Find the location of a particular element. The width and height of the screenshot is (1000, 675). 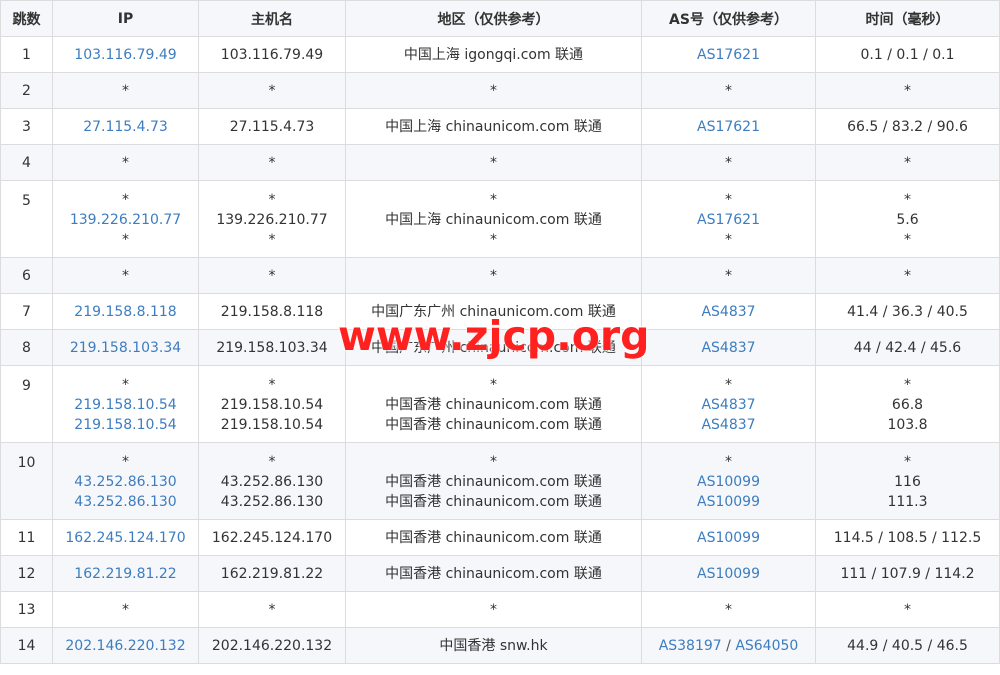

ip-link: 219.158.103.34 is located at coordinates (125, 348).